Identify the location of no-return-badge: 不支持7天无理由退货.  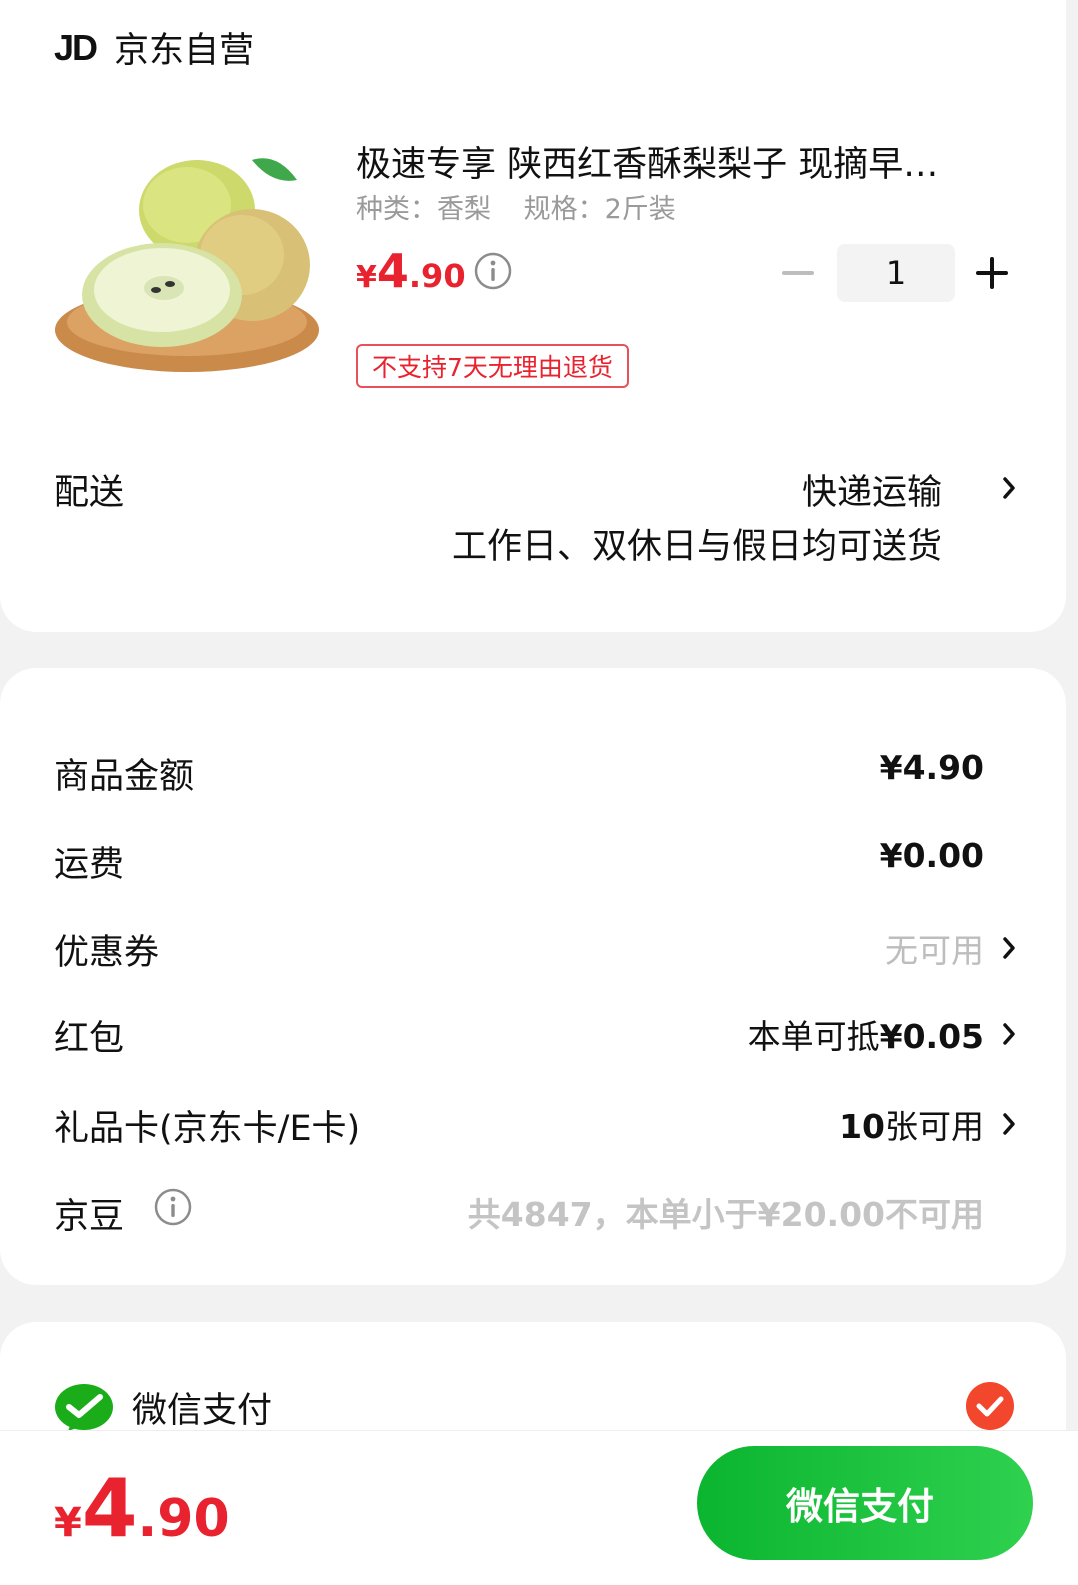
(492, 366).